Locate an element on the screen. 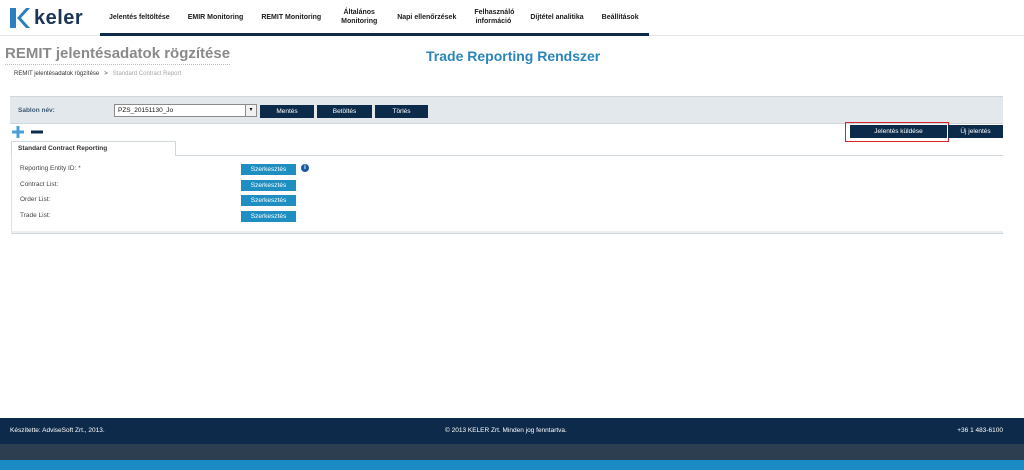 This screenshot has width=1024, height=470. edit-trade-list-button: Szerkesztés is located at coordinates (268, 216).